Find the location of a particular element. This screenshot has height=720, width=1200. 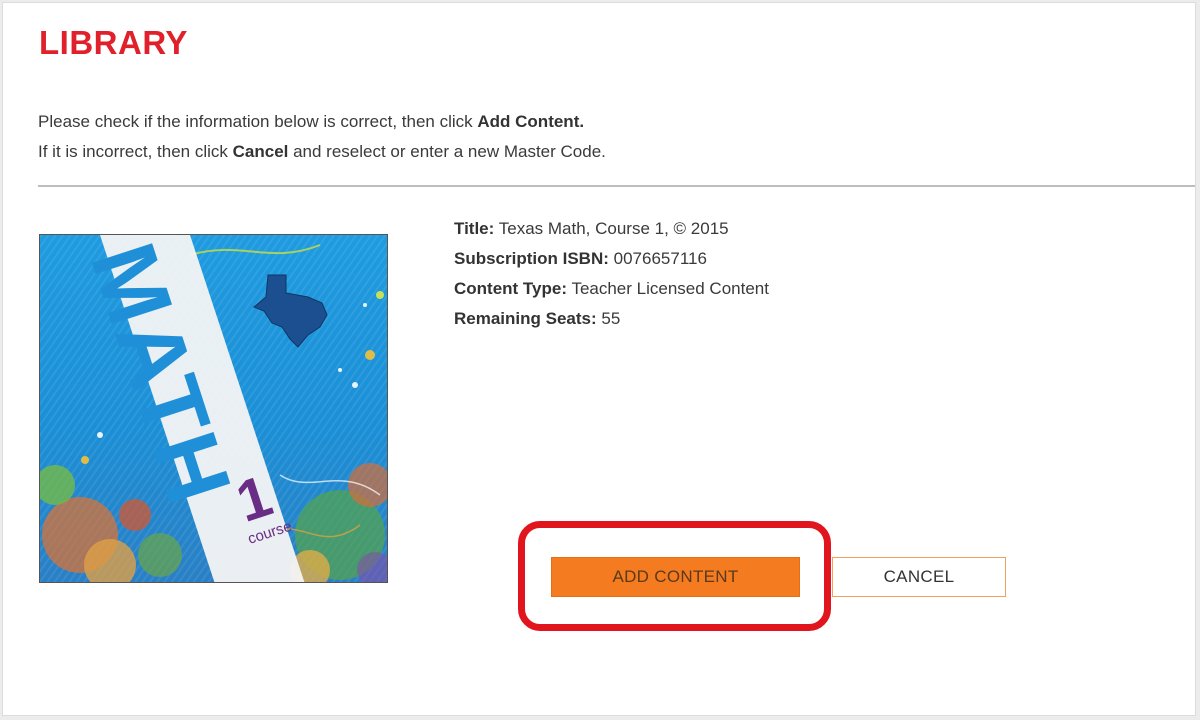

detail-value: 0076657116 is located at coordinates (660, 258).